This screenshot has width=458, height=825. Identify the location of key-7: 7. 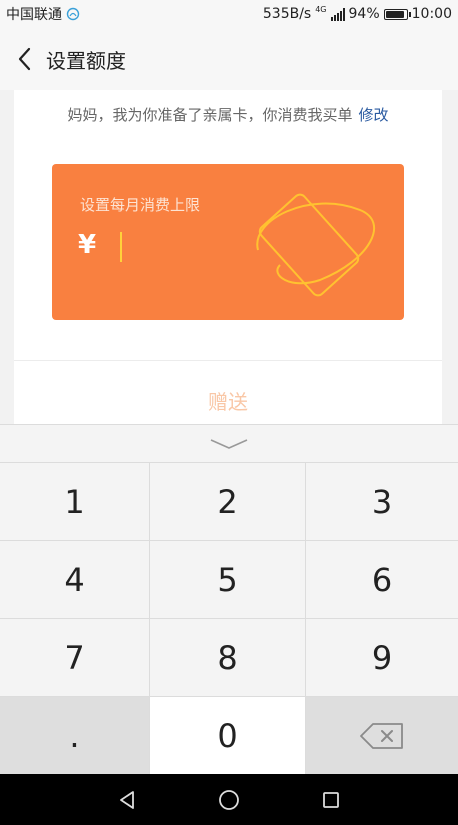
(75, 658).